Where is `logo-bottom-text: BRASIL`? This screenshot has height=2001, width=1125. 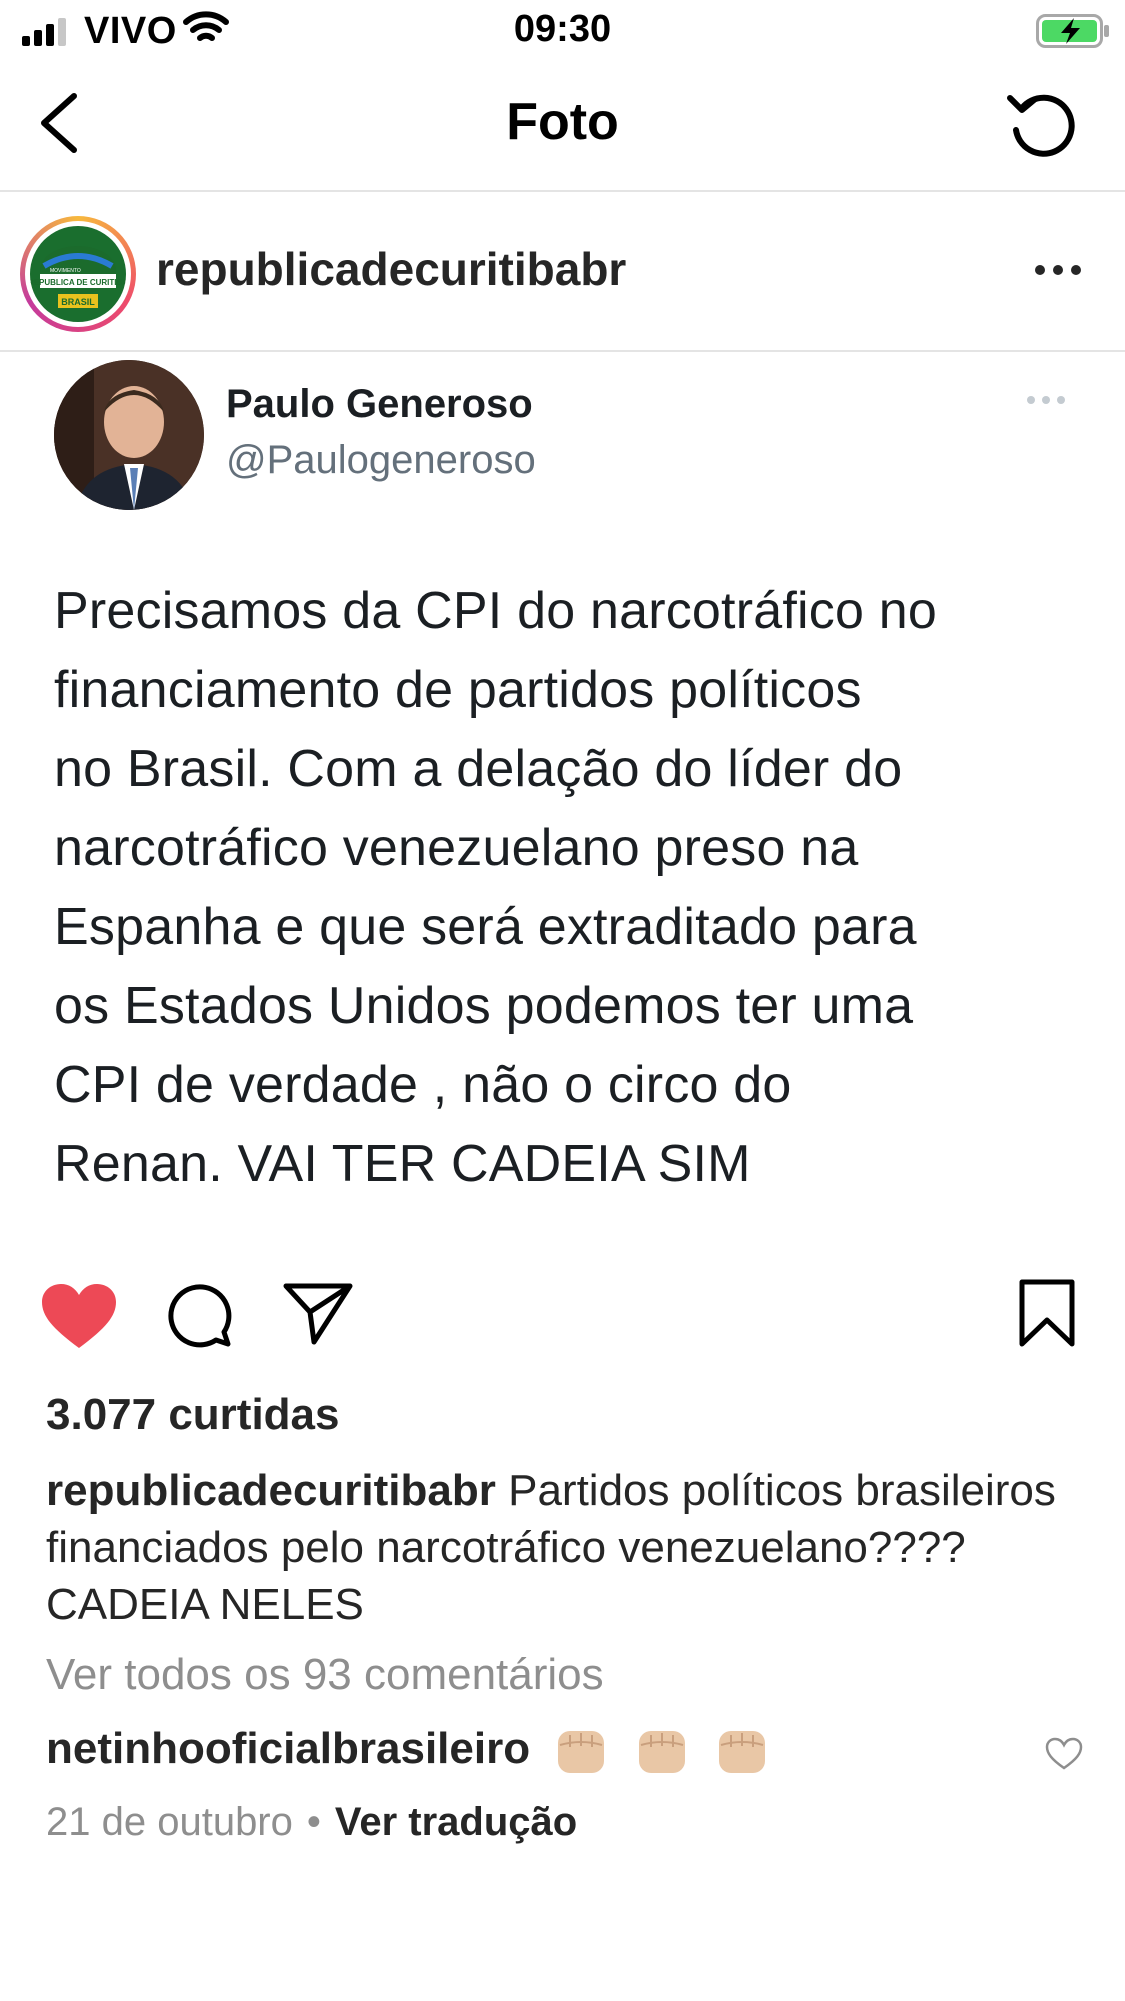 logo-bottom-text: BRASIL is located at coordinates (78, 302).